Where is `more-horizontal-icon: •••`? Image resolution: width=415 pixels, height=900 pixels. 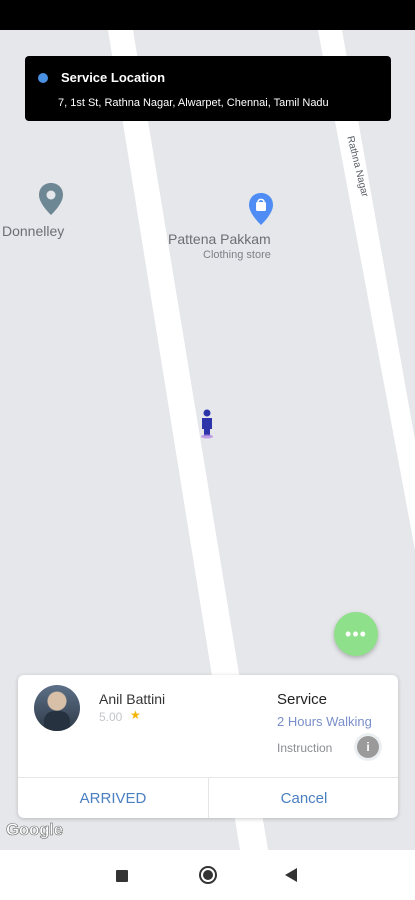
more-horizontal-icon: ••• is located at coordinates (356, 633).